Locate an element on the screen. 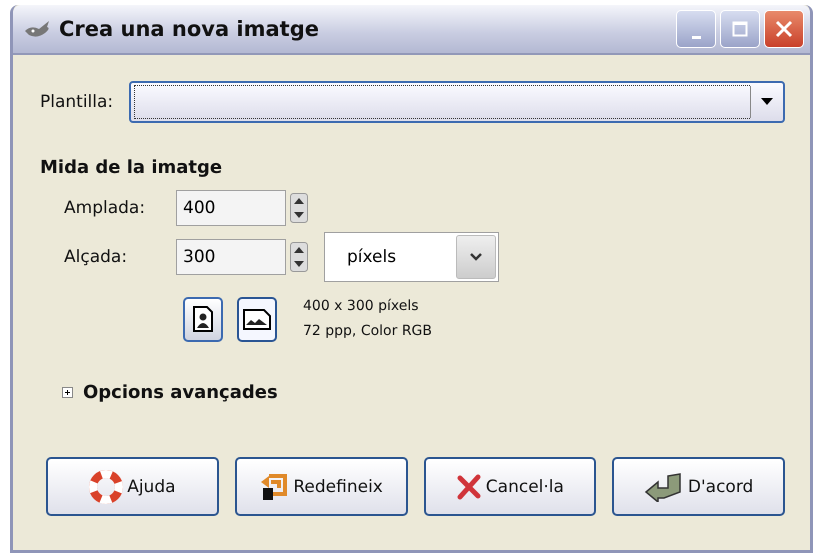  template-dropdown is located at coordinates (457, 102).